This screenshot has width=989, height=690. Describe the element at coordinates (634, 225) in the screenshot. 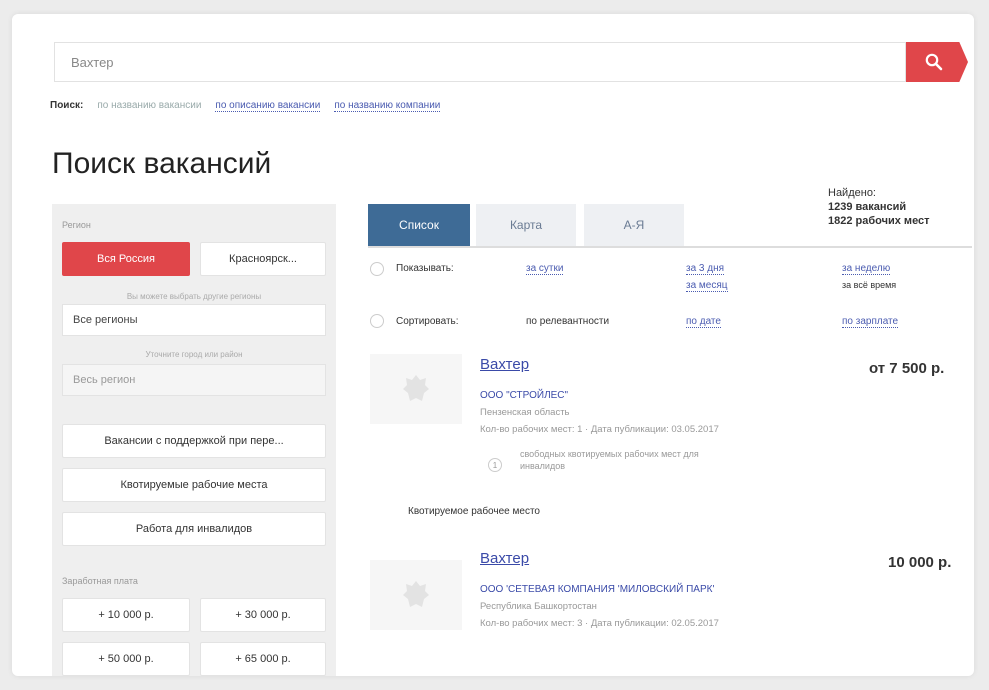

I see `tab-alphabet: А-Я` at that location.